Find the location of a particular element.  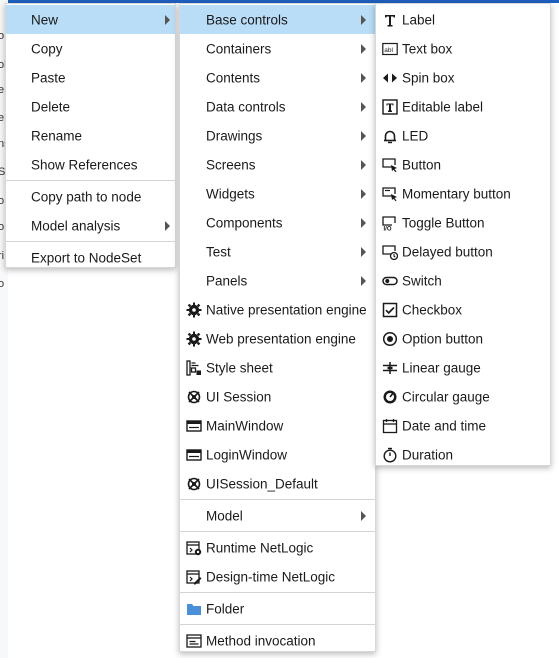

menu-item-loginwindow: LoginWindow is located at coordinates (277, 454).